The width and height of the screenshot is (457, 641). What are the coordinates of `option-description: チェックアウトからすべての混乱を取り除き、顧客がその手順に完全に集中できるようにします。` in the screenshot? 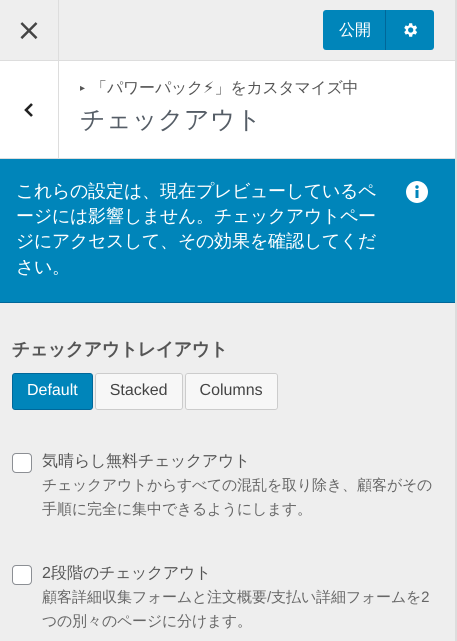 It's located at (237, 498).